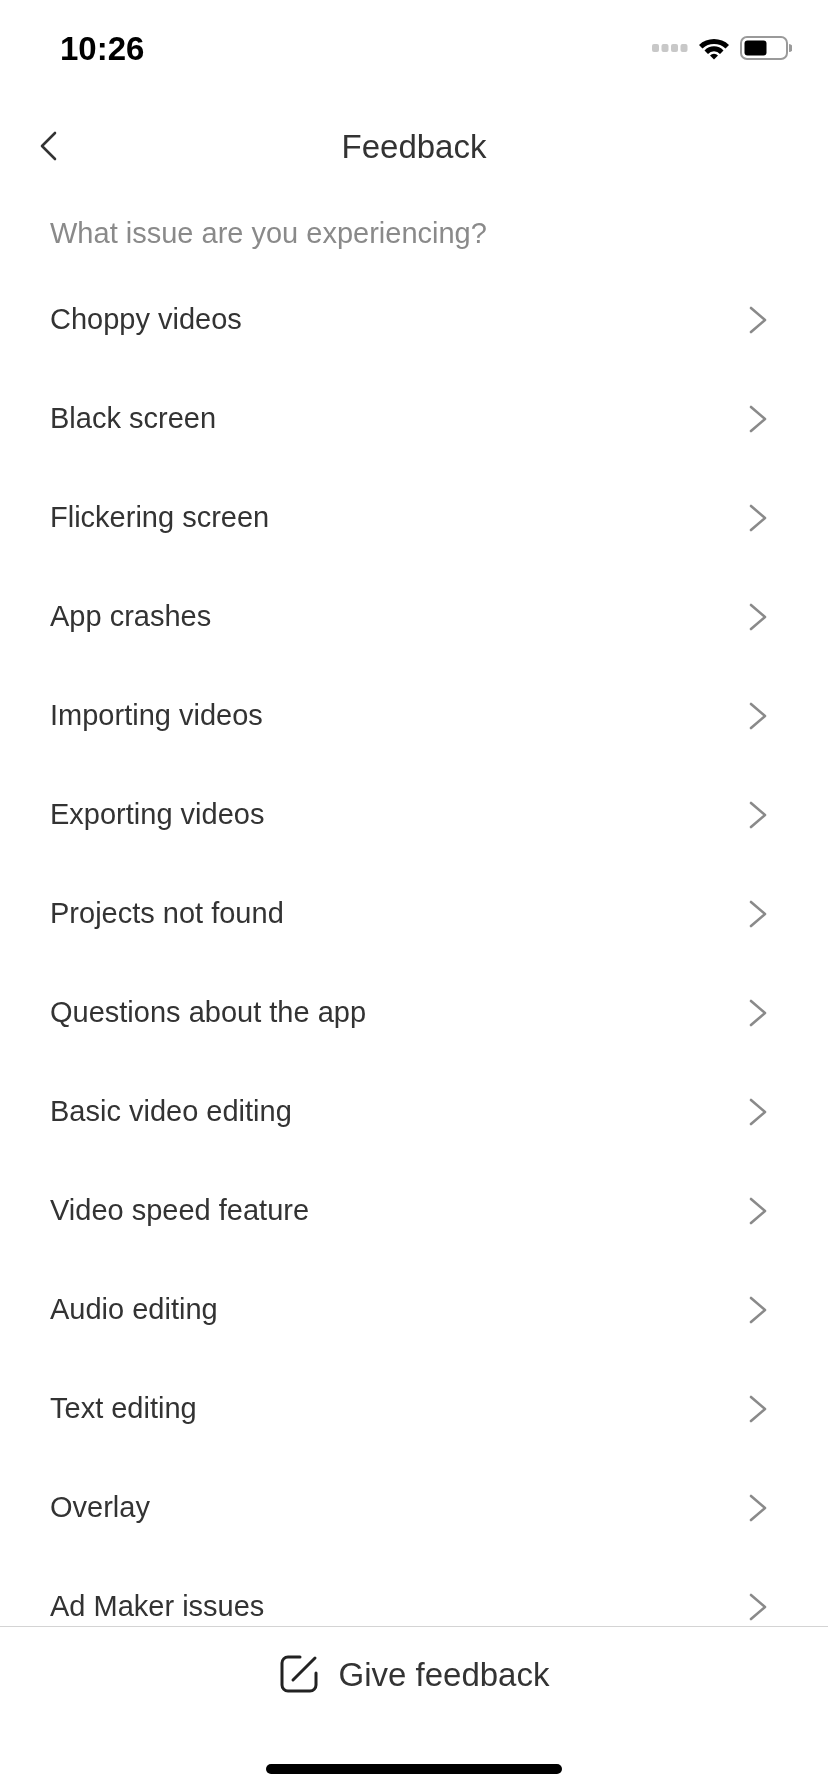 Image resolution: width=828 pixels, height=1792 pixels. I want to click on status-time: 10:26, so click(102, 48).